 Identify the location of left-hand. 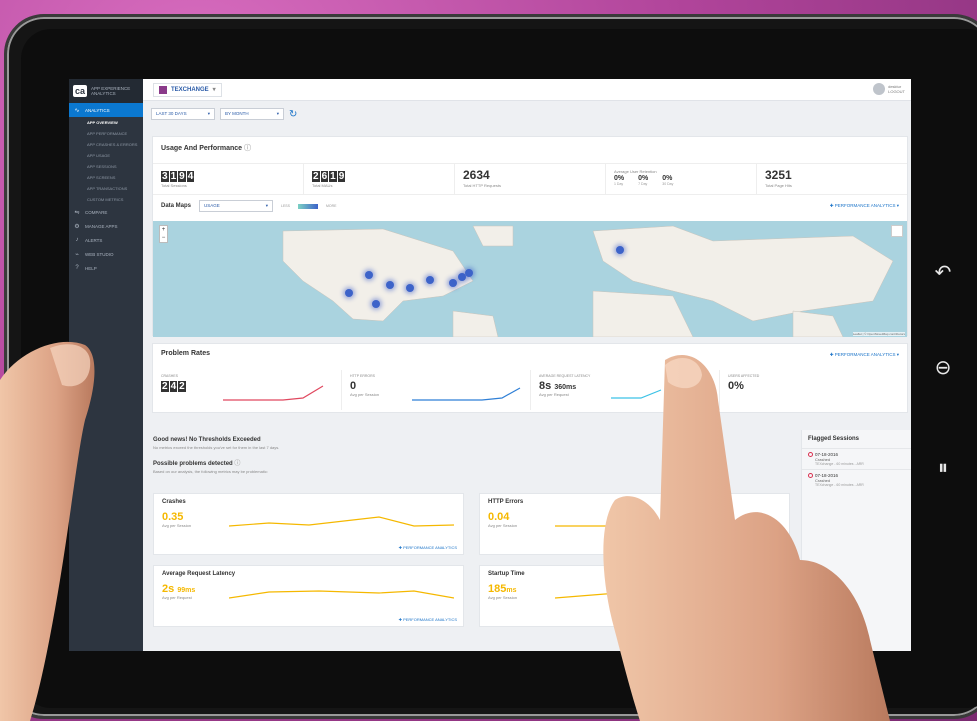
(47, 531).